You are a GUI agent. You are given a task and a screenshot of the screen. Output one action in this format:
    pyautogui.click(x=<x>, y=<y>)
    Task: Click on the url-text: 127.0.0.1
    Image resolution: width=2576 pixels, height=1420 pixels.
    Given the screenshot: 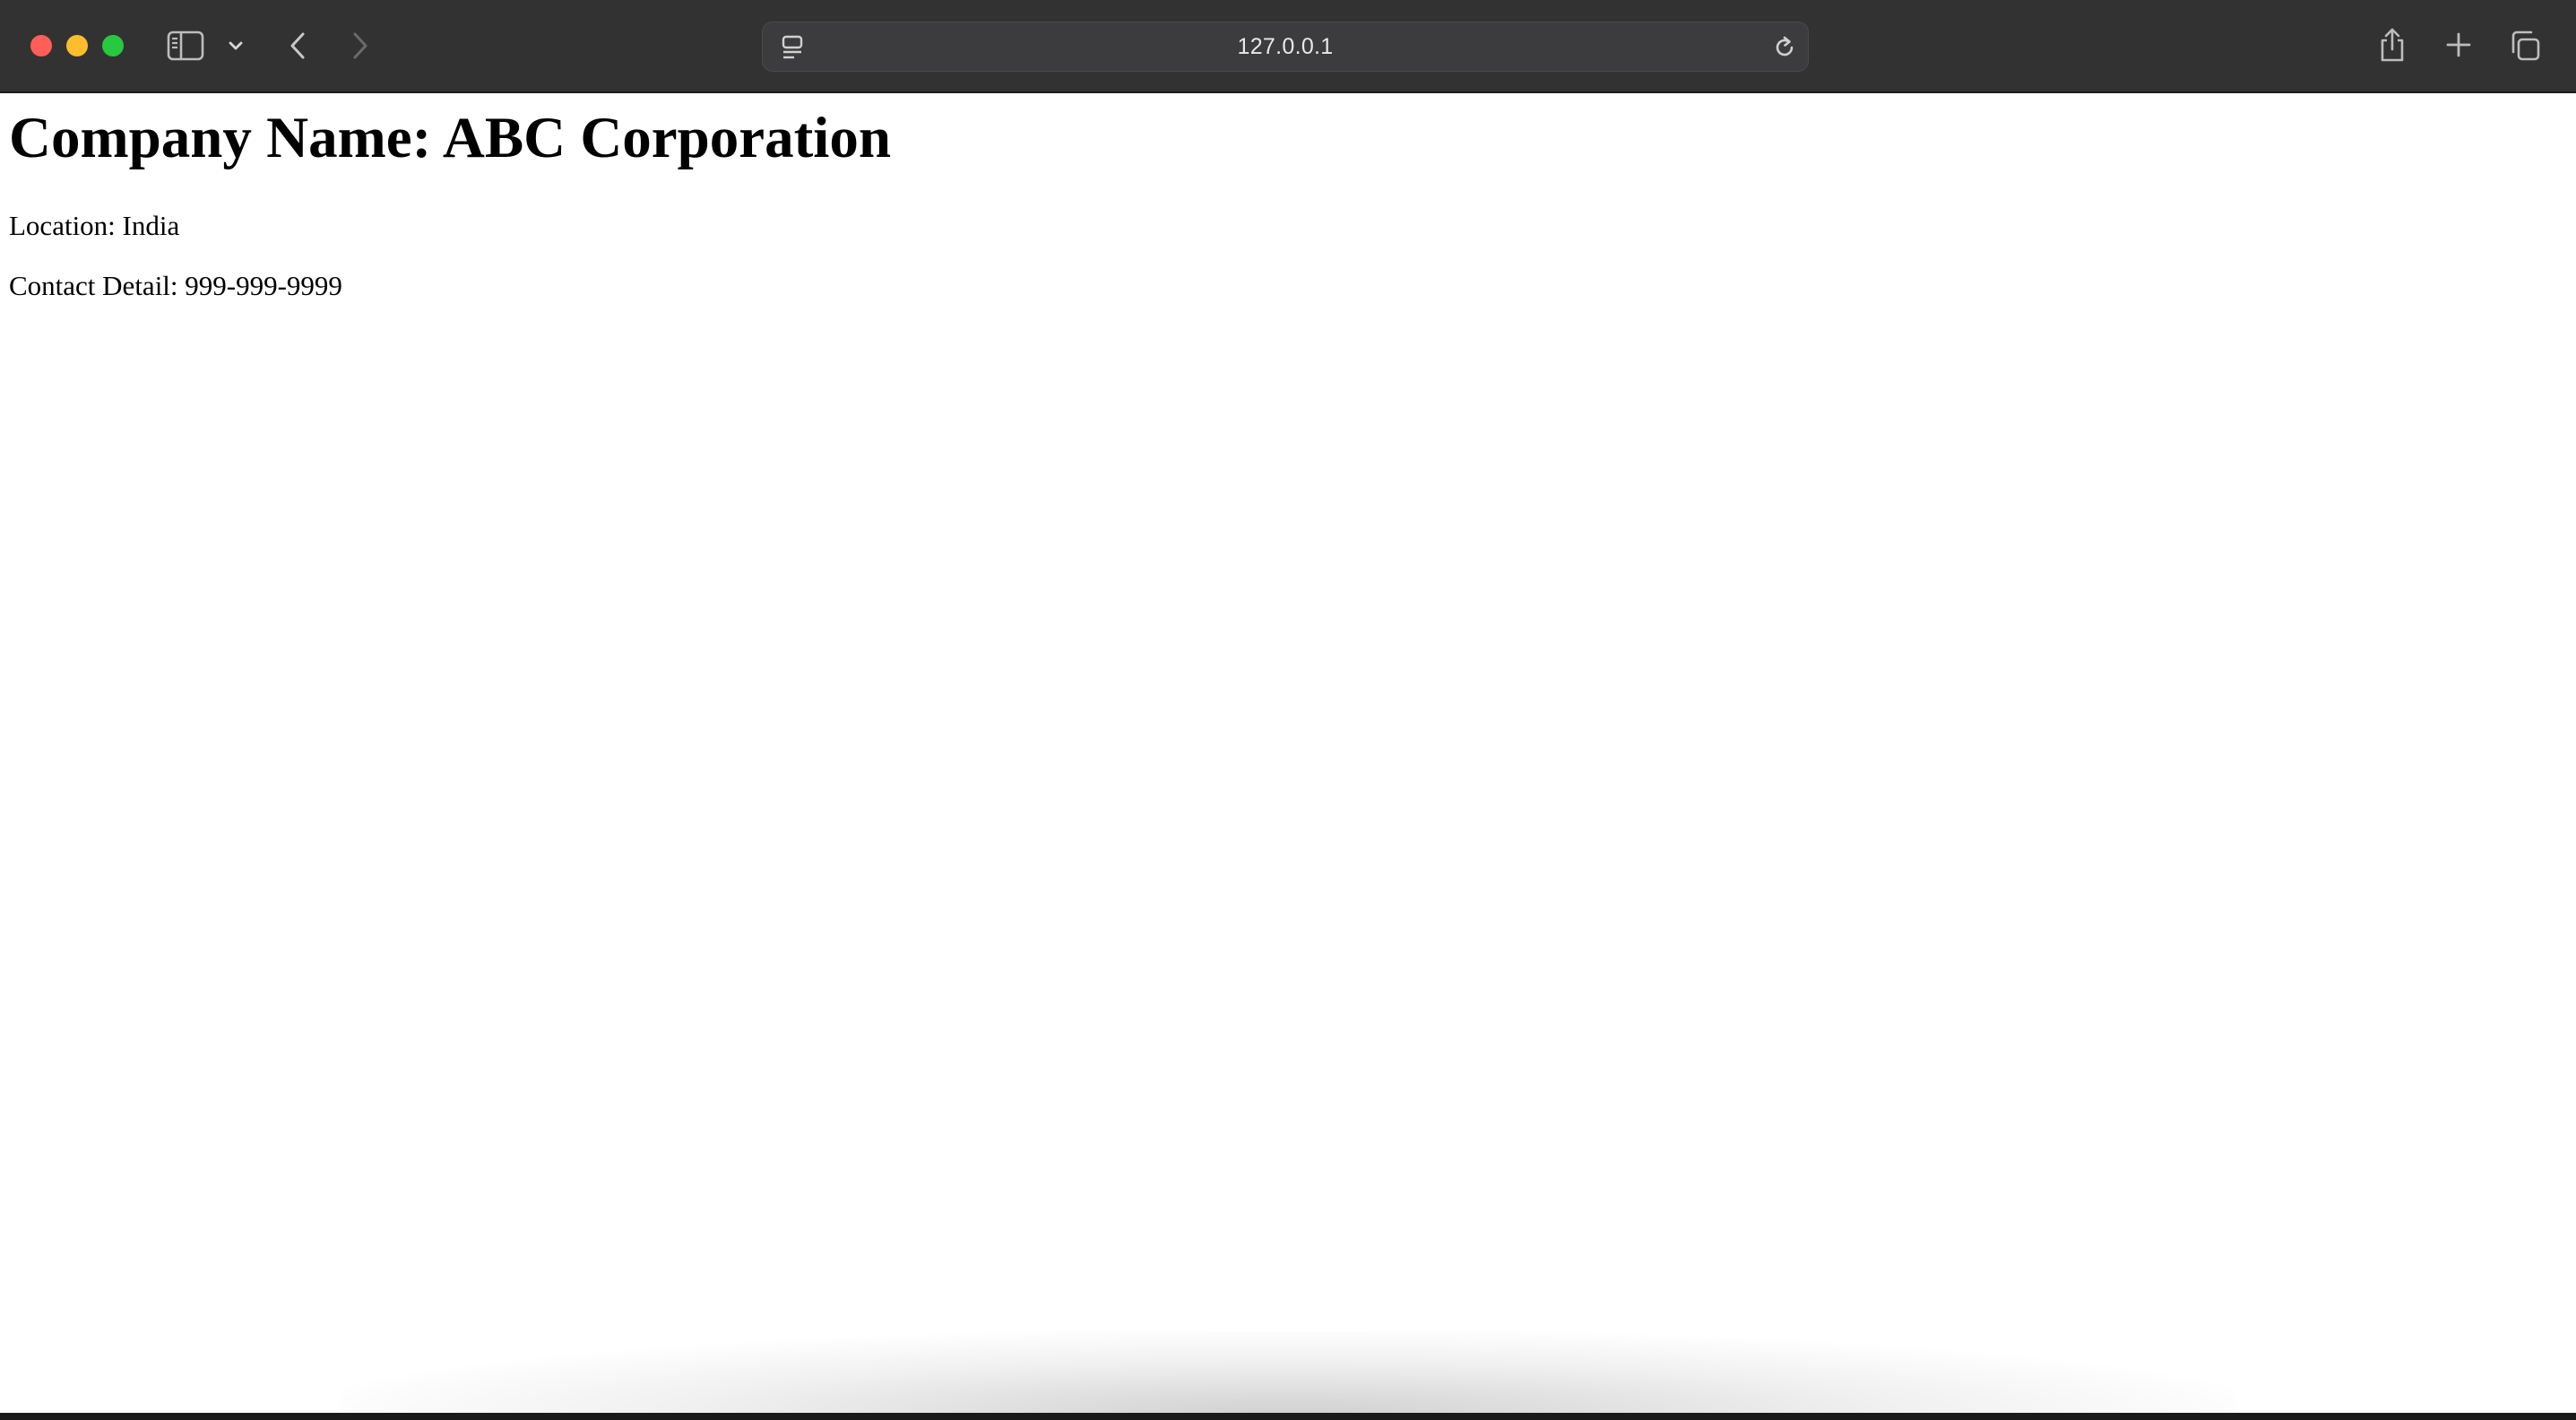 What is the action you would take?
    pyautogui.click(x=1285, y=48)
    